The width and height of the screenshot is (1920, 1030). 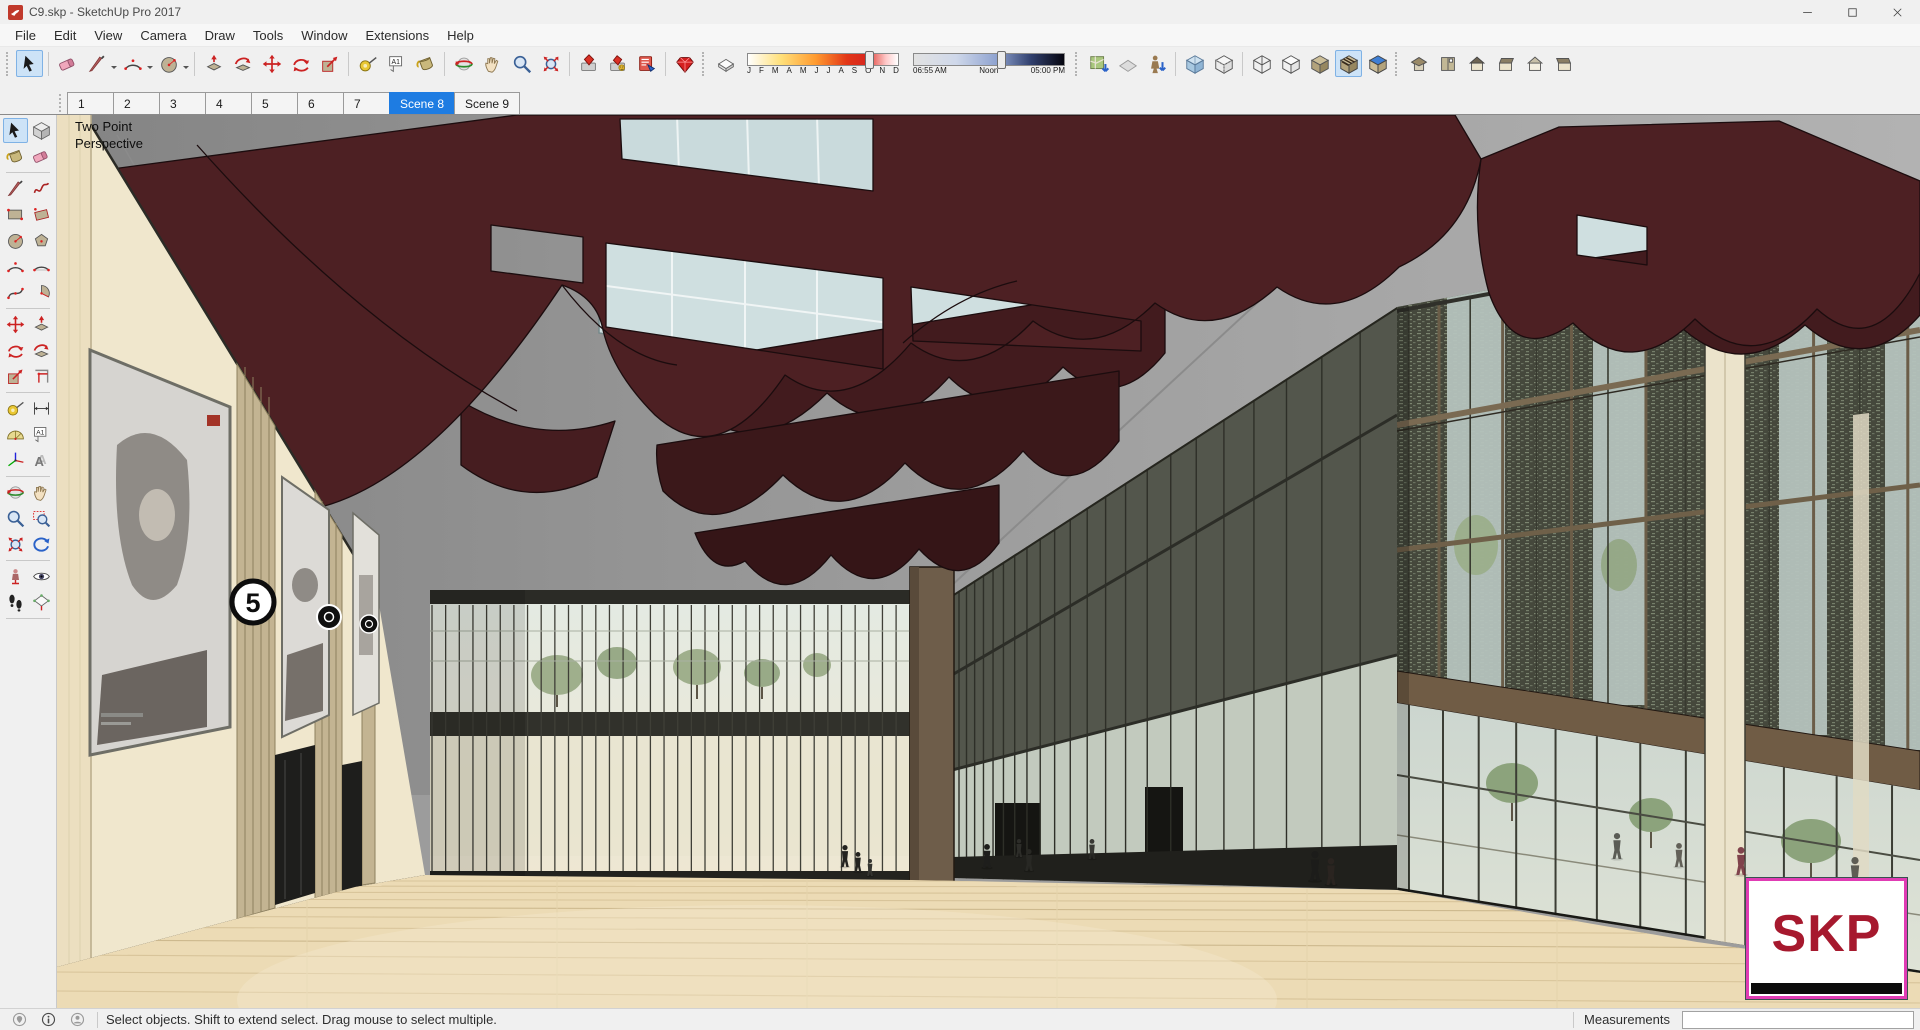 I want to click on maximize-button, so click(x=1852, y=12).